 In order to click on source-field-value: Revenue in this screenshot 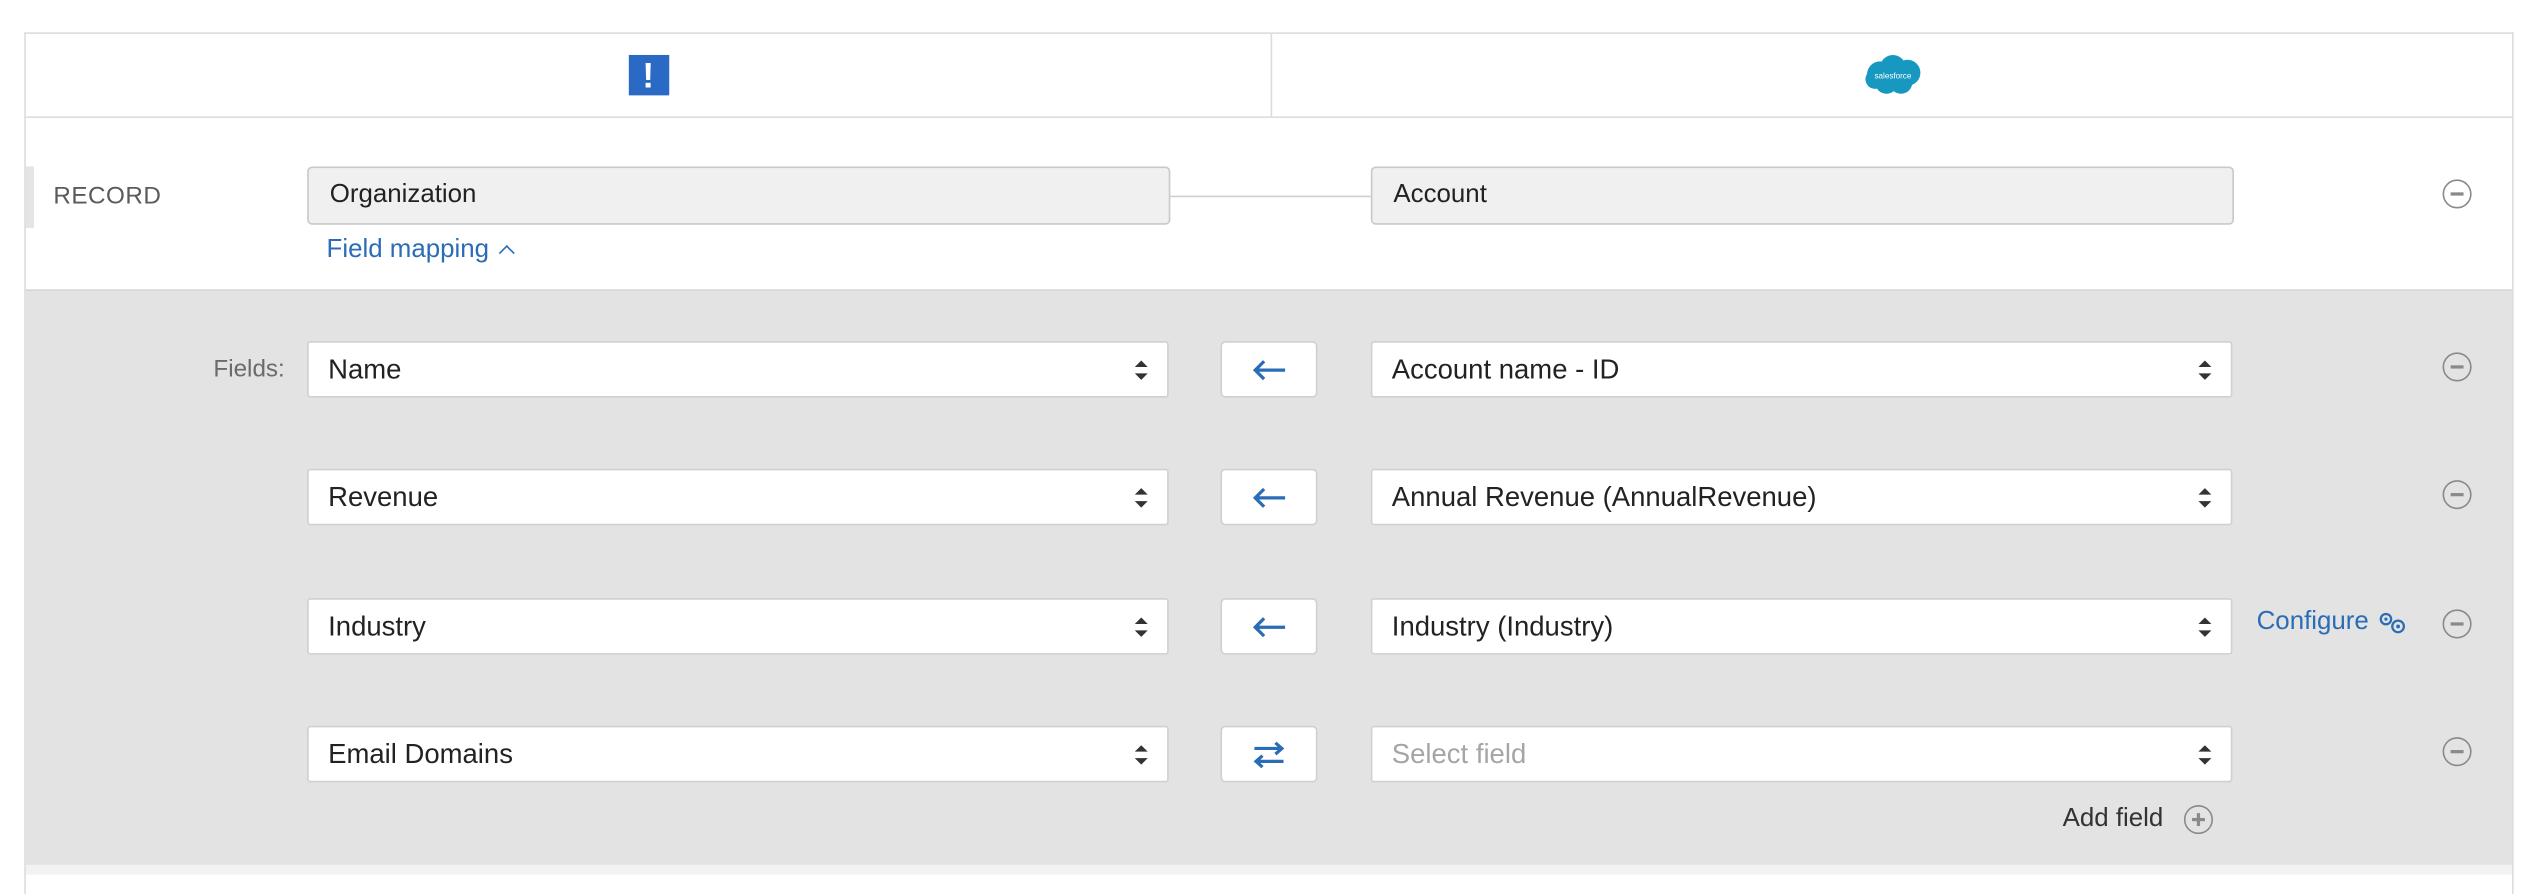, I will do `click(383, 497)`.